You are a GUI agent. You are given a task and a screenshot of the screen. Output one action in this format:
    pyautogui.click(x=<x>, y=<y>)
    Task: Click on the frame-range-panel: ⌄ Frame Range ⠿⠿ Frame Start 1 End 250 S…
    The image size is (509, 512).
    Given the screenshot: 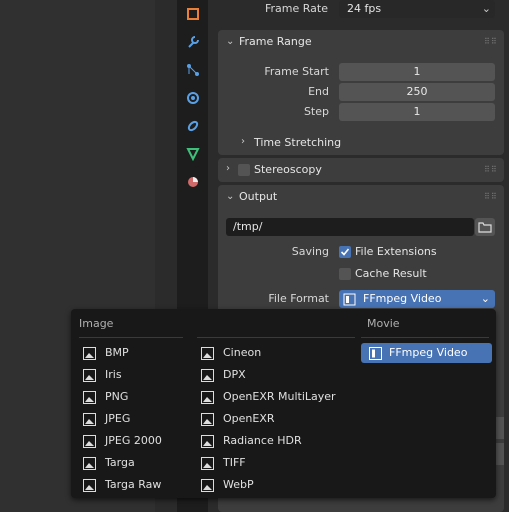 What is the action you would take?
    pyautogui.click(x=361, y=92)
    